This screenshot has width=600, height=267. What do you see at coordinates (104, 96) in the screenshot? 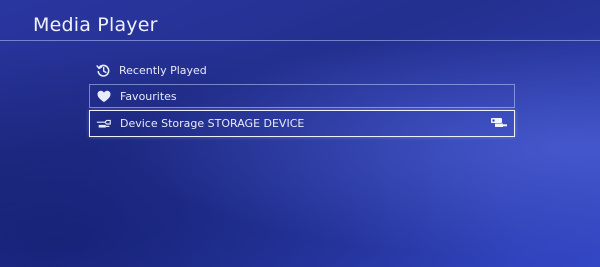
I see `heart-icon` at bounding box center [104, 96].